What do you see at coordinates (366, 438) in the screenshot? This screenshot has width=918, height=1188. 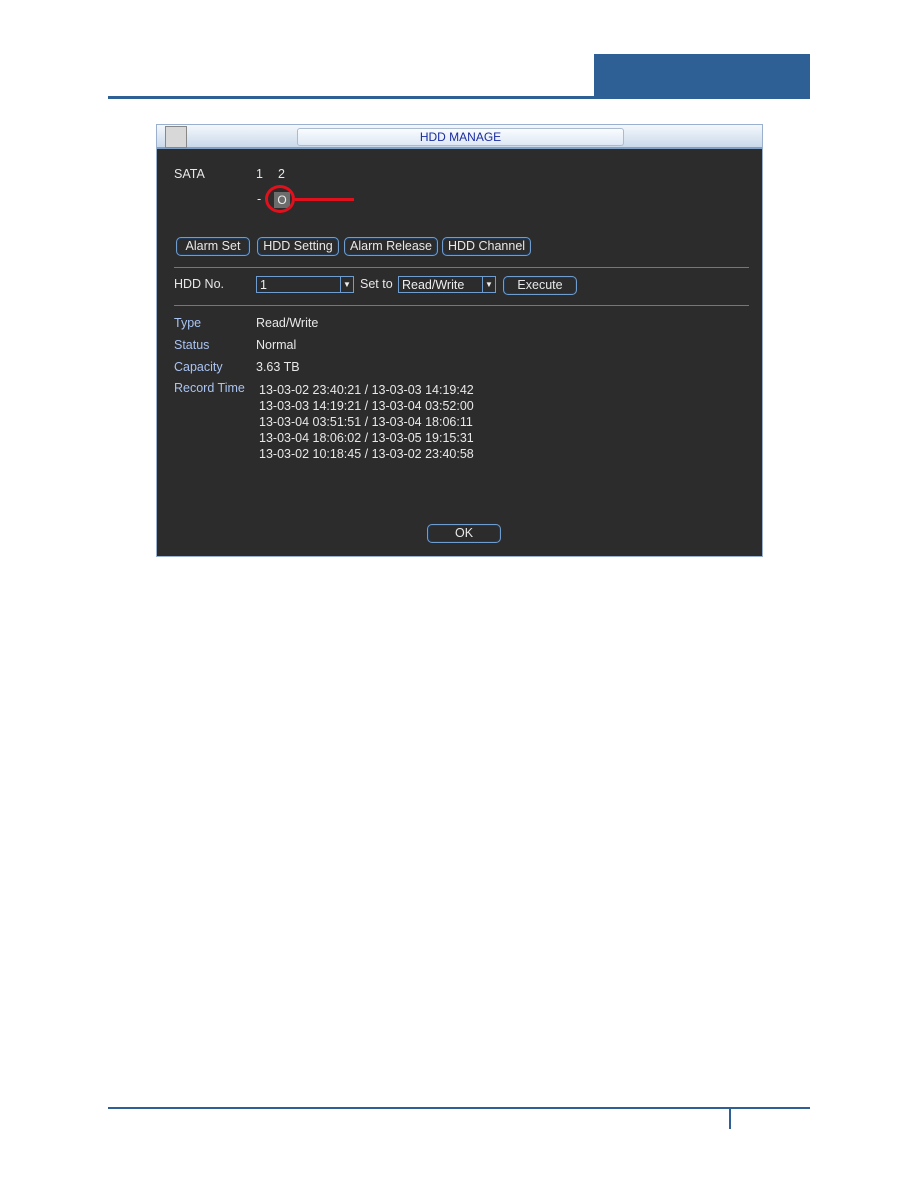 I see `record-time-row: 13-03-04 18:06:02 / 13-03-05 19:15:31` at bounding box center [366, 438].